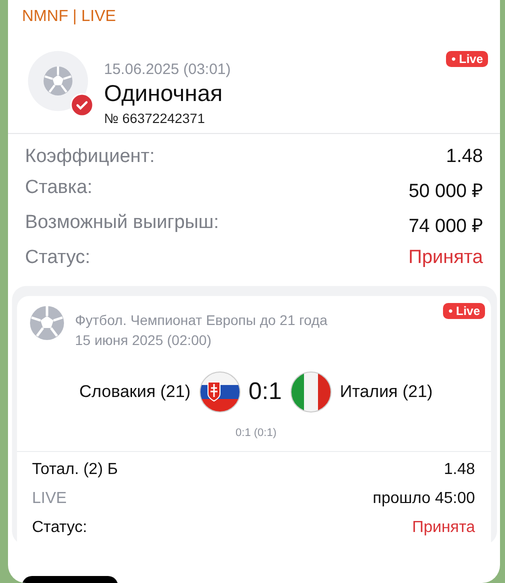  I want to click on row-label: Ставка:, so click(58, 188).